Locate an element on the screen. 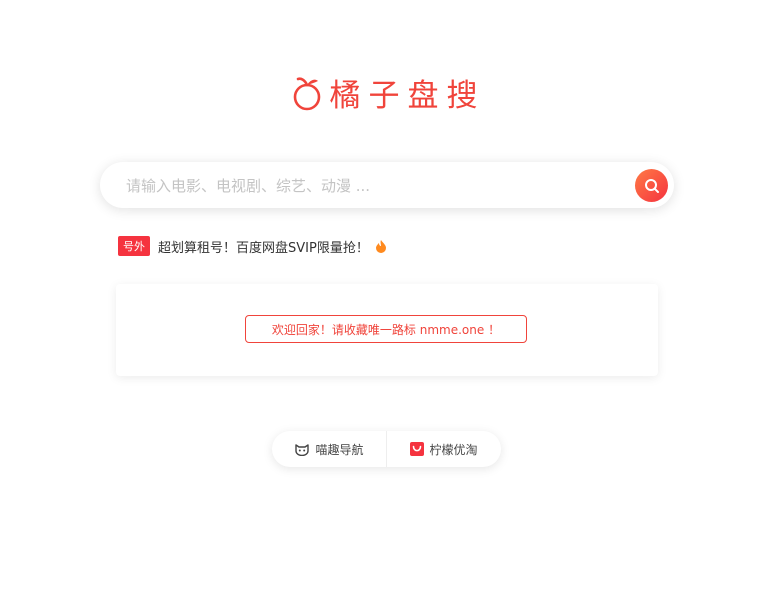 The width and height of the screenshot is (775, 600). search-icon is located at coordinates (651, 185).